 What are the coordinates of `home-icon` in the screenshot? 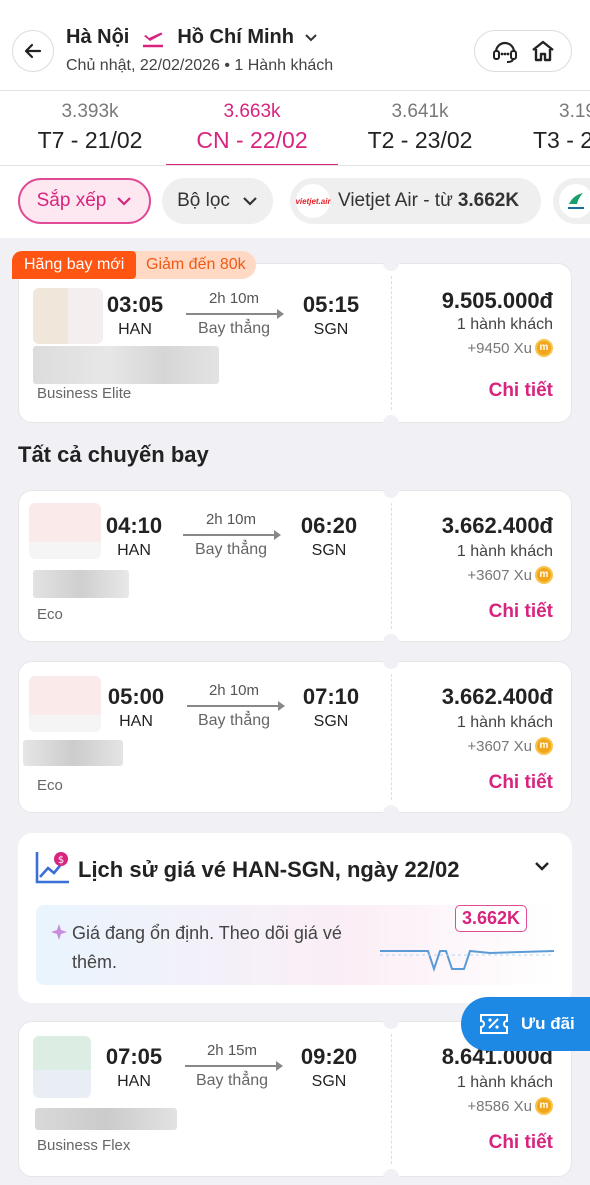 It's located at (543, 51).